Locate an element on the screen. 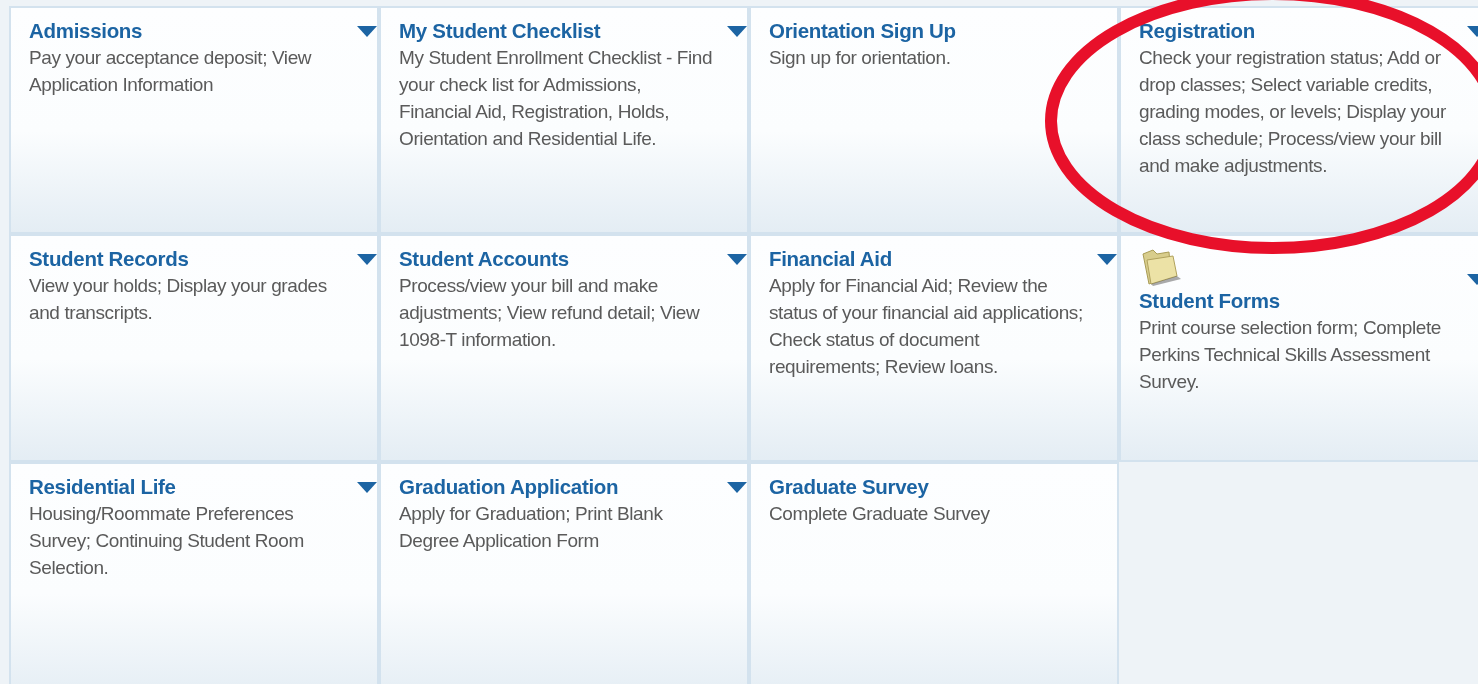 This screenshot has width=1478, height=684. tile-description: Apply for Graduation; Print Blank Degree Application Form is located at coordinates (531, 527).